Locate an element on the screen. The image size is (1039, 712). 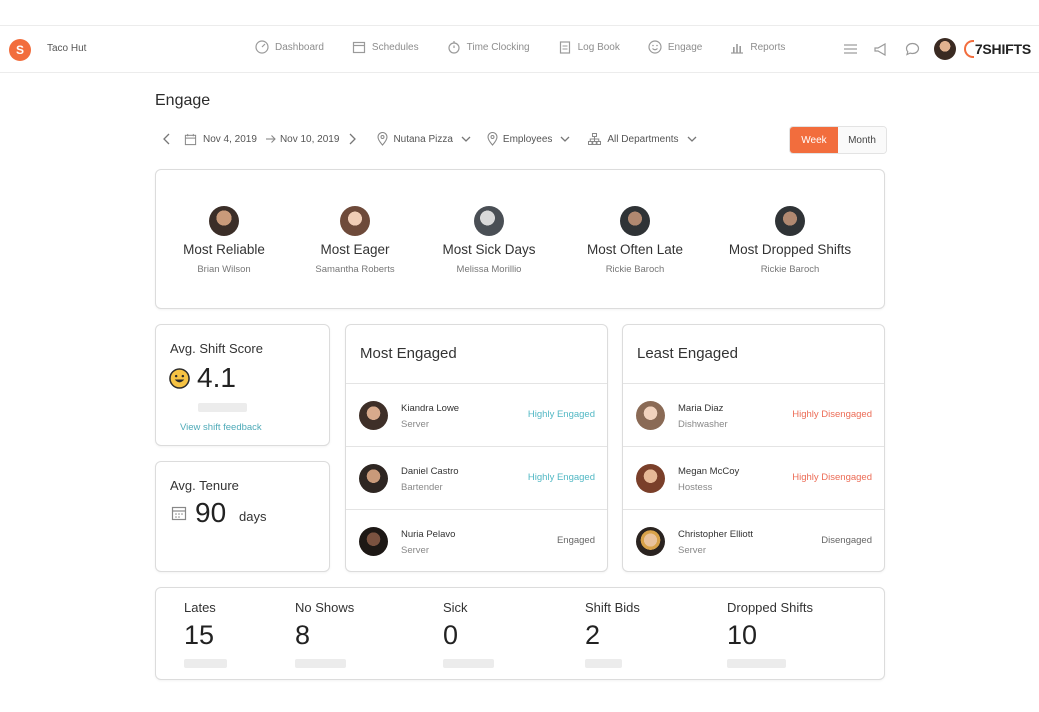
clipboard-icon is located at coordinates (564, 47).